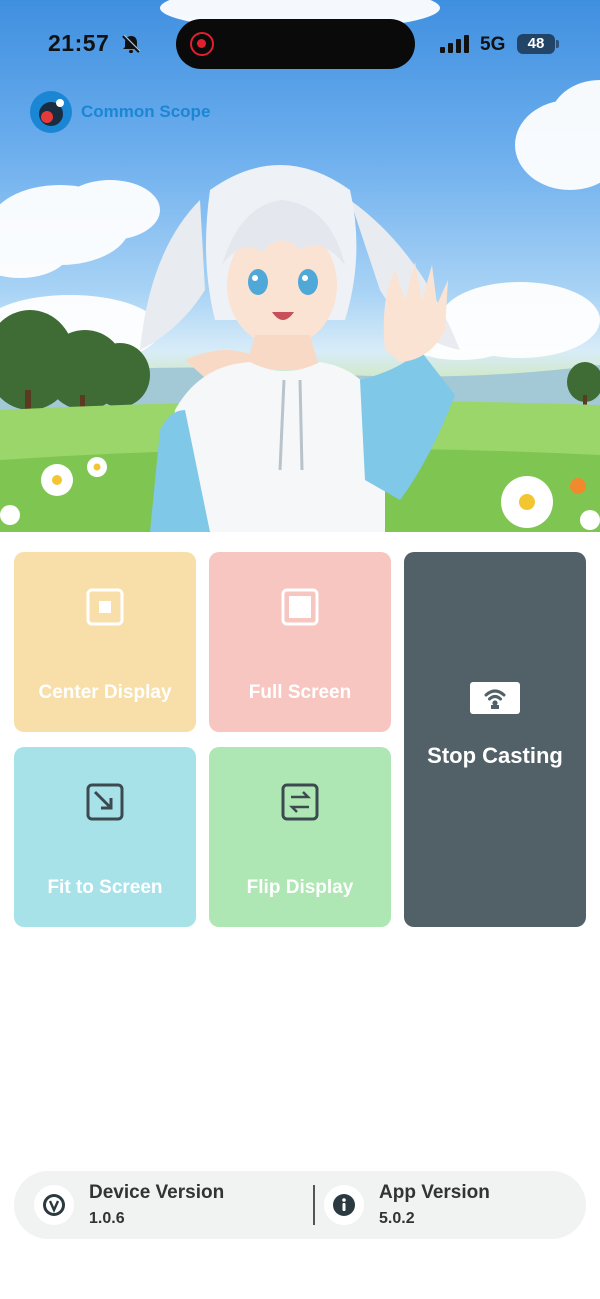 This screenshot has height=1299, width=600. I want to click on recording-icon, so click(202, 44).